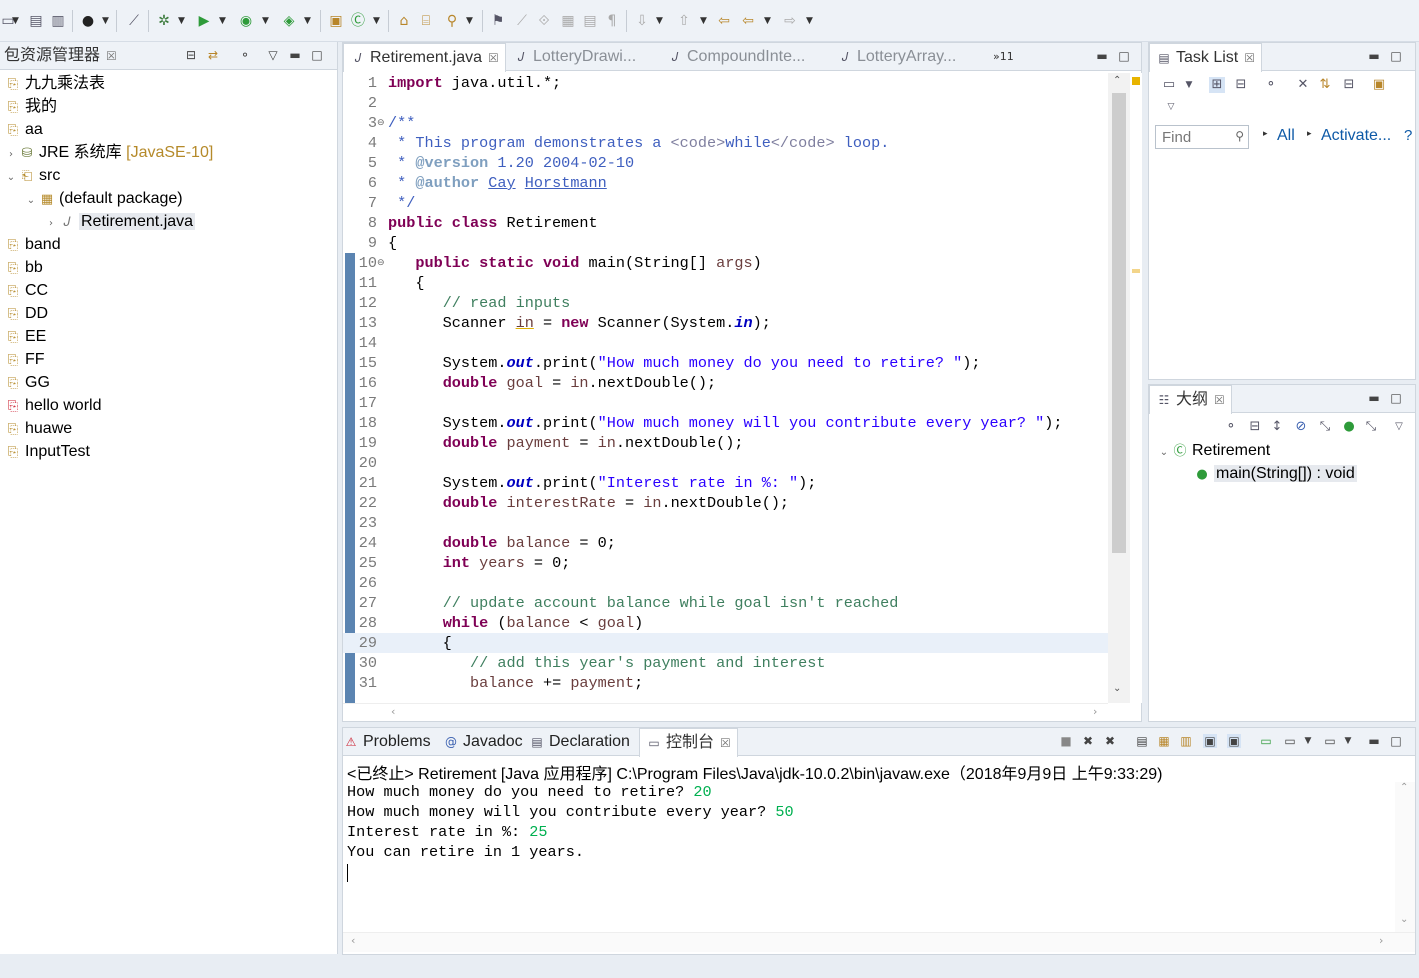  What do you see at coordinates (809, 21) in the screenshot?
I see `forward-dropdown-icon: ▼` at bounding box center [809, 21].